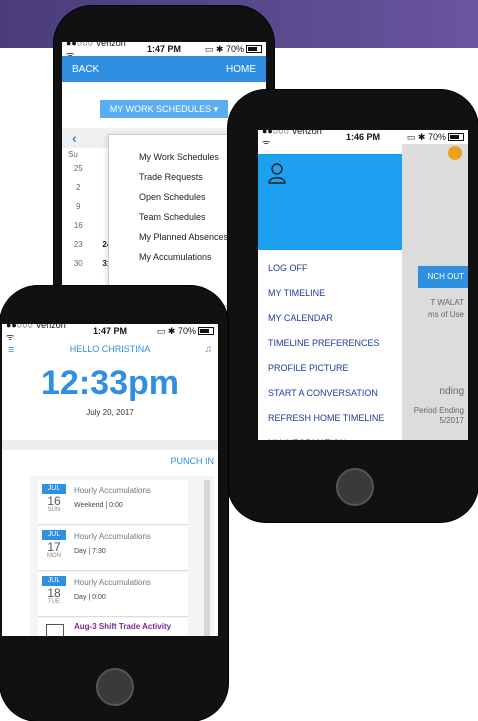  I want to click on card-day: 16, so click(54, 501).